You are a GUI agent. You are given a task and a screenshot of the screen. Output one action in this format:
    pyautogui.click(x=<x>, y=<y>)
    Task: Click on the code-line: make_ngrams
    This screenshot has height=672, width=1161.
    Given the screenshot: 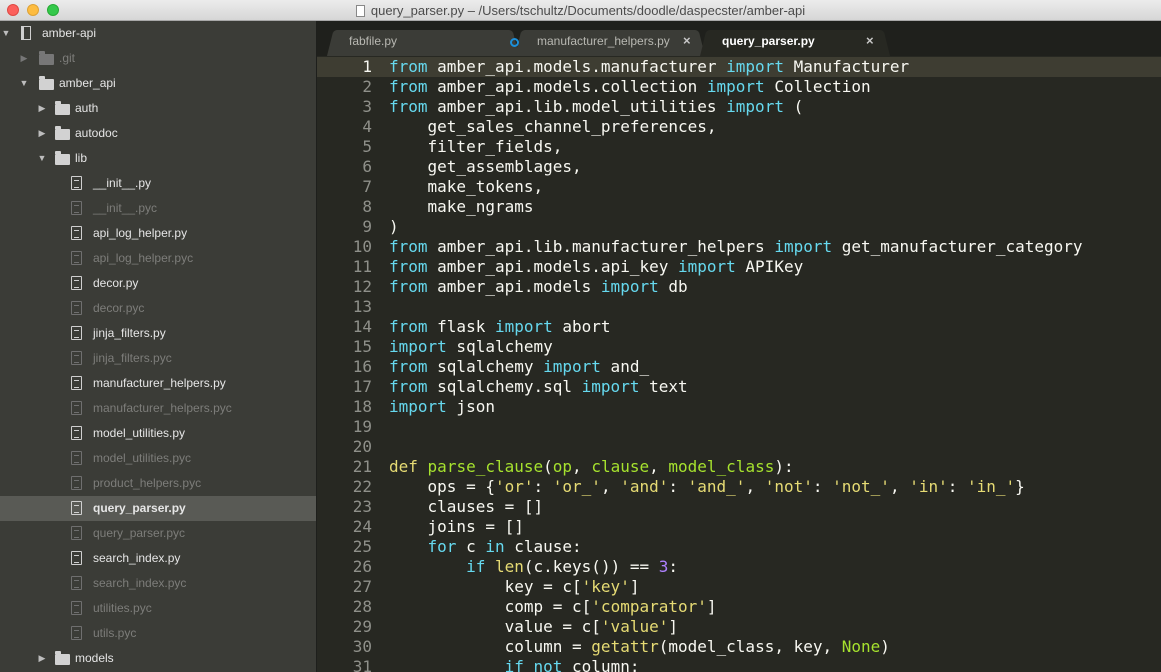 What is the action you would take?
    pyautogui.click(x=461, y=207)
    